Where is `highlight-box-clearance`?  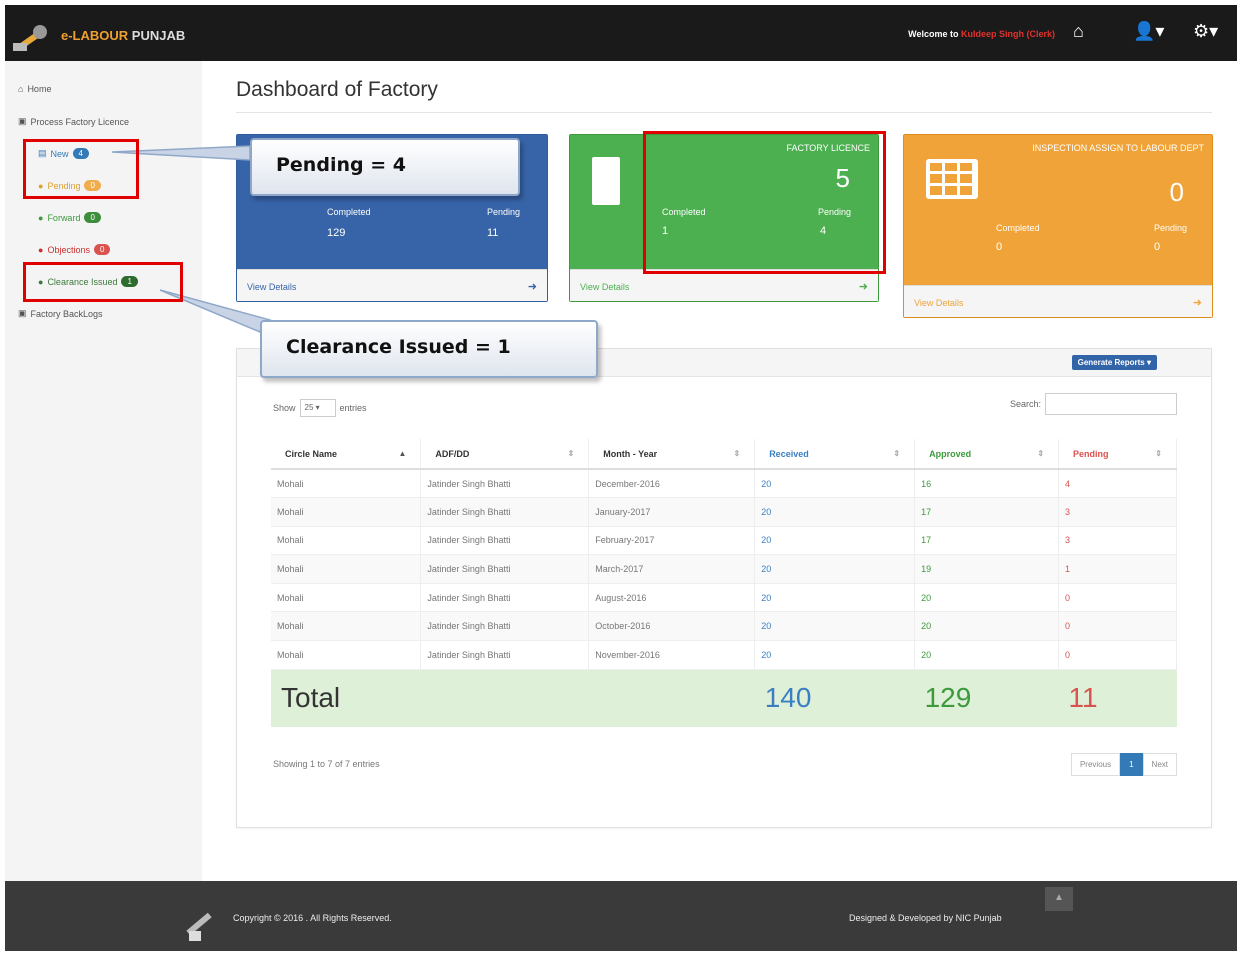
highlight-box-clearance is located at coordinates (103, 282).